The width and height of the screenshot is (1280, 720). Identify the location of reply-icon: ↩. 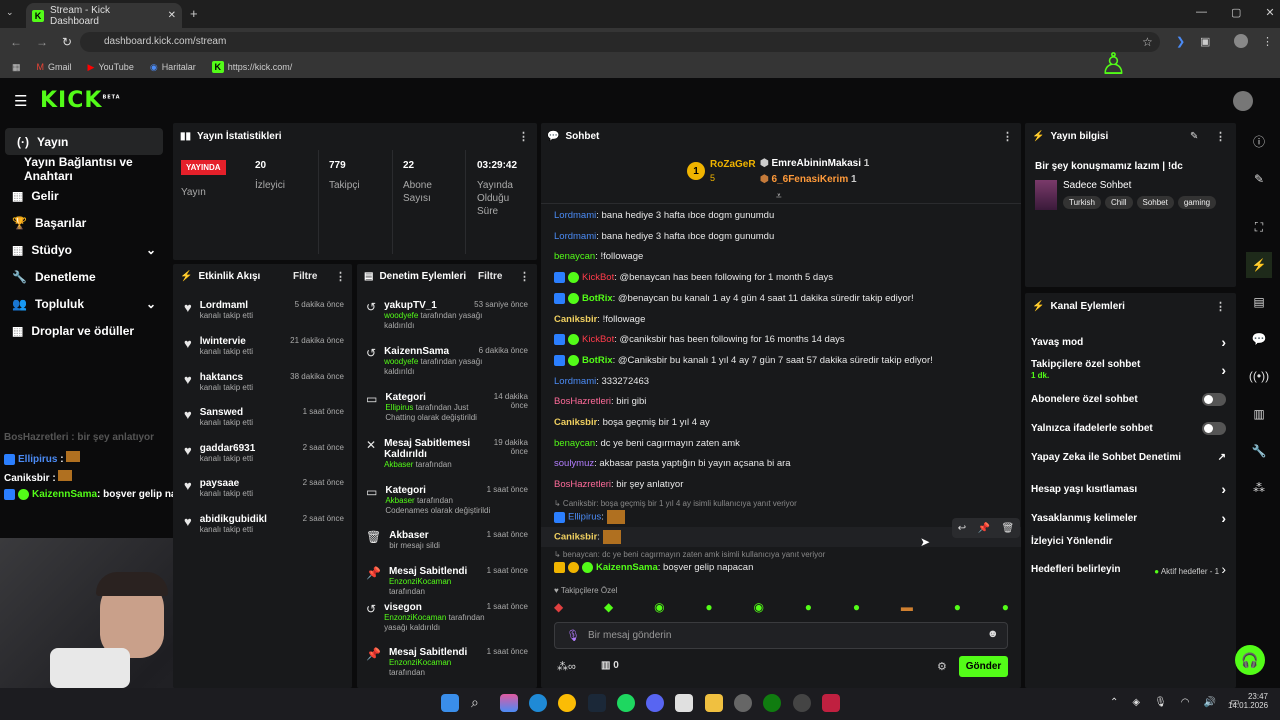
(962, 528).